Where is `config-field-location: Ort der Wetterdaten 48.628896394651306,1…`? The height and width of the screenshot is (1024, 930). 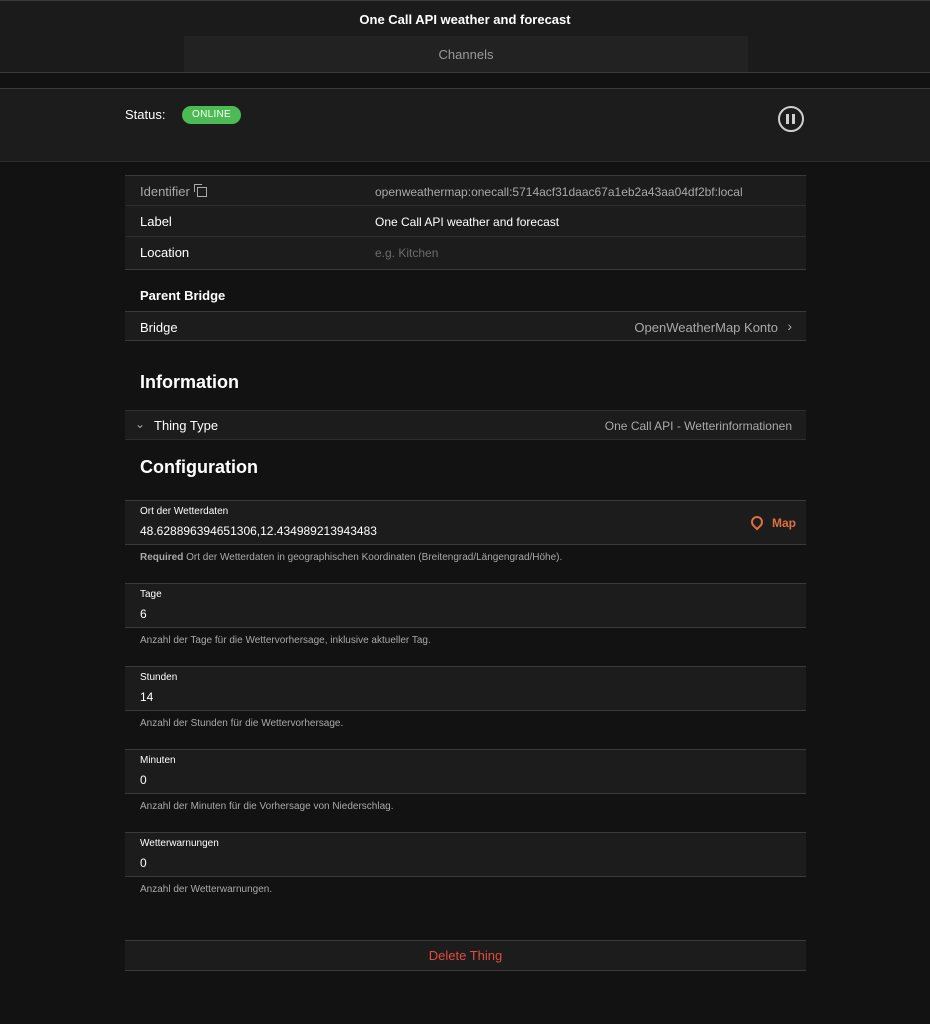 config-field-location: Ort der Wetterdaten 48.628896394651306,1… is located at coordinates (465, 522).